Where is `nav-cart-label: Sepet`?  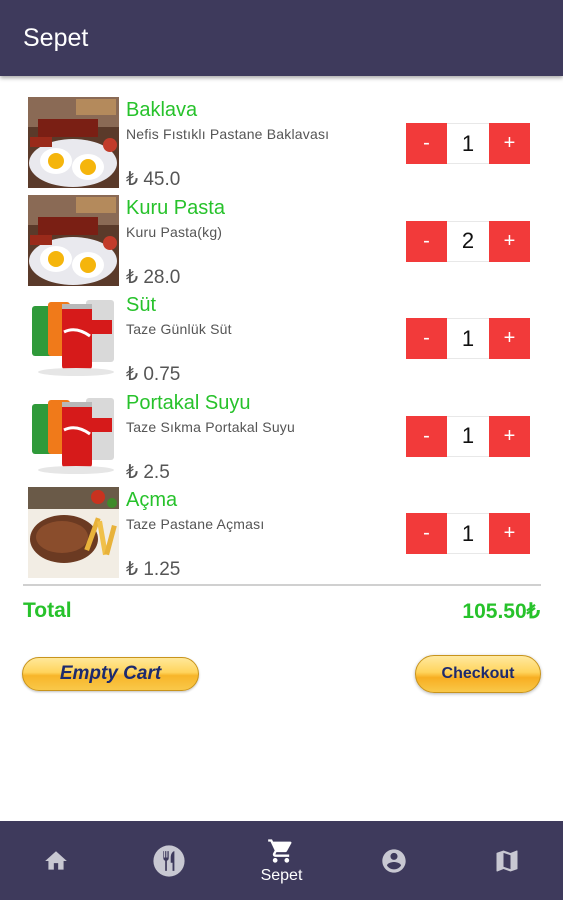
nav-cart-label: Sepet is located at coordinates (281, 875).